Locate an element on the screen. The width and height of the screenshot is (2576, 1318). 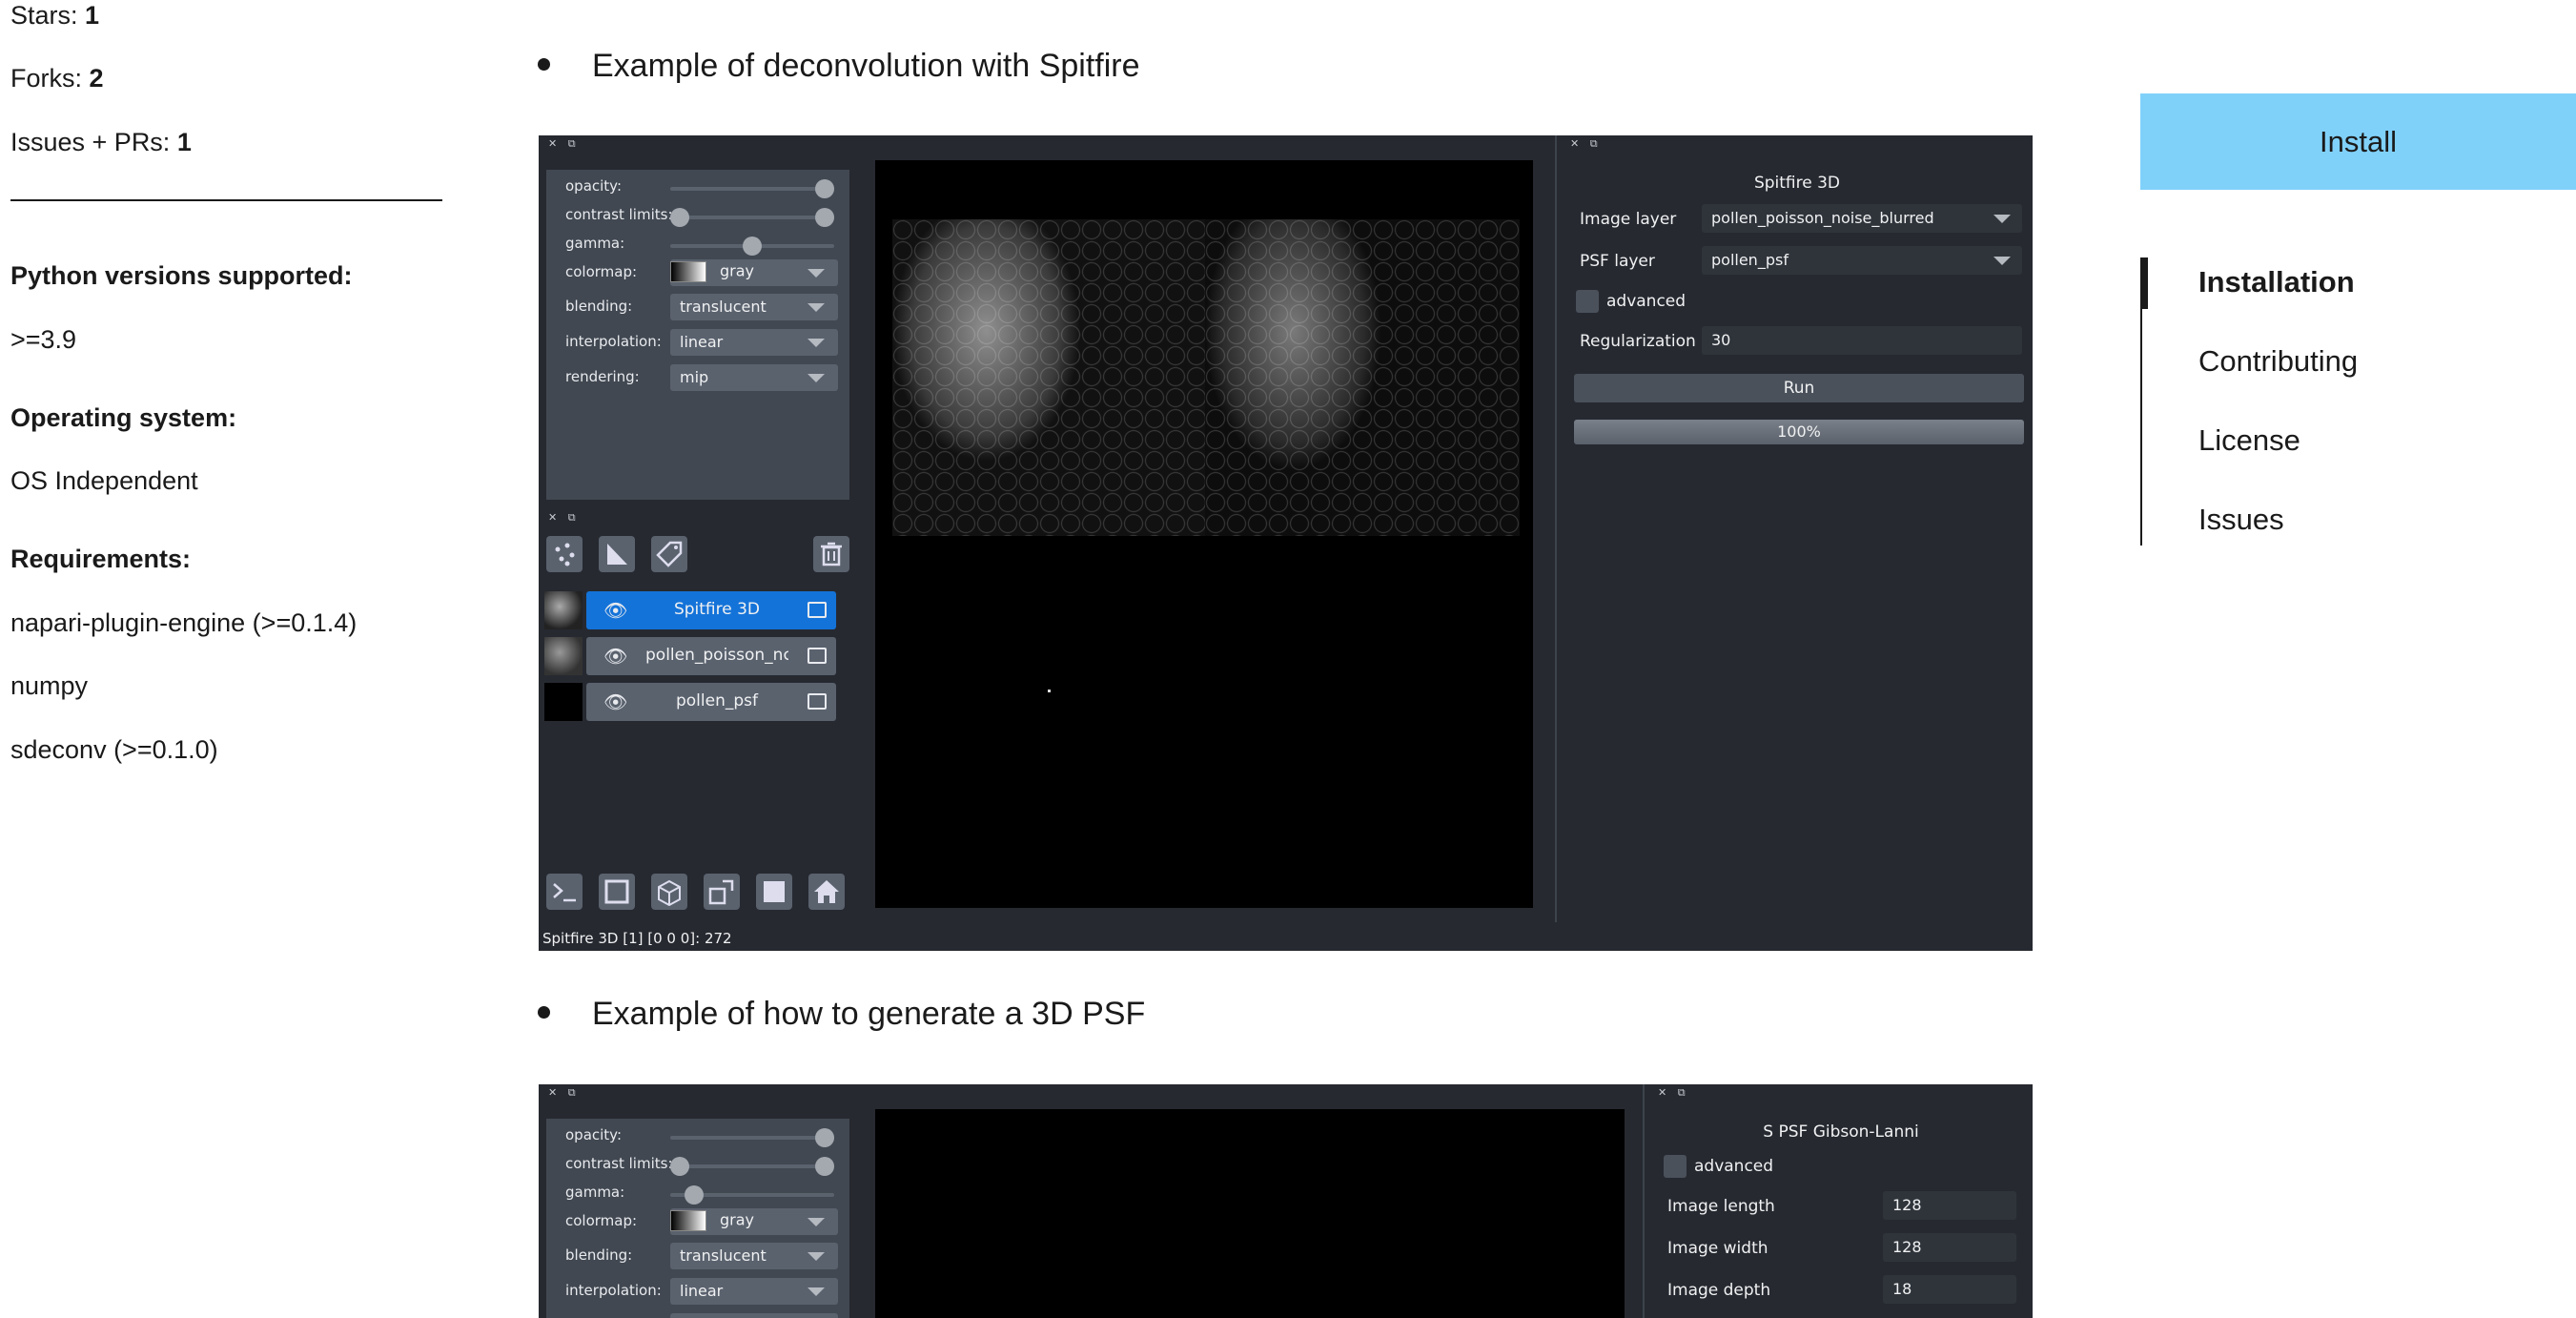
console-button is located at coordinates (565, 892).